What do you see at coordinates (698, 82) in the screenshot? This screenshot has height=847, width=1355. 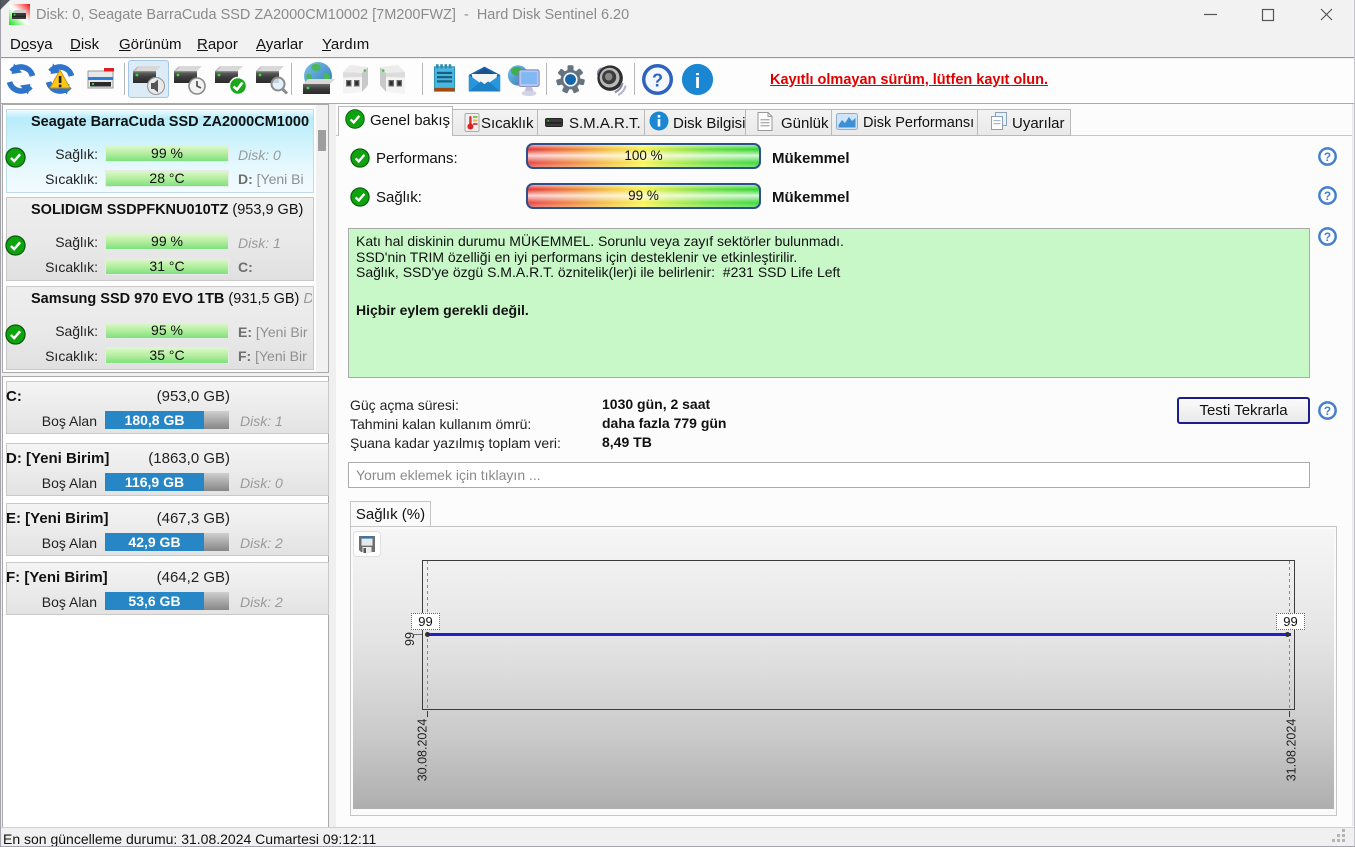 I see `svg-text: i` at bounding box center [698, 82].